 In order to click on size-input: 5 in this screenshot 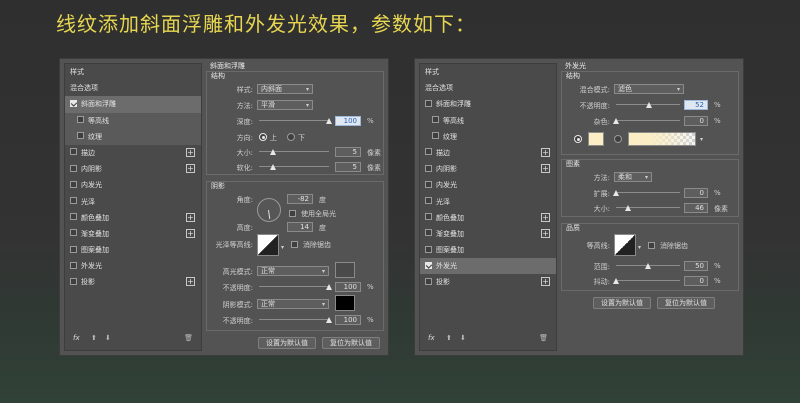, I will do `click(348, 152)`.